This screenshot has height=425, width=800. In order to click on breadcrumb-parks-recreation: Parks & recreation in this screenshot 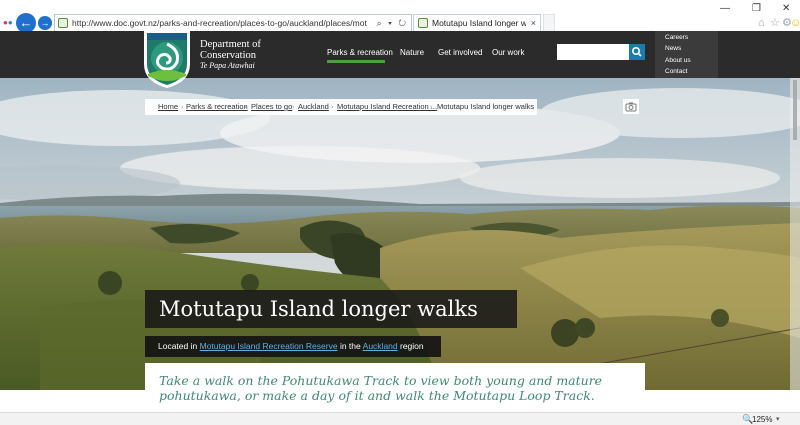, I will do `click(217, 107)`.